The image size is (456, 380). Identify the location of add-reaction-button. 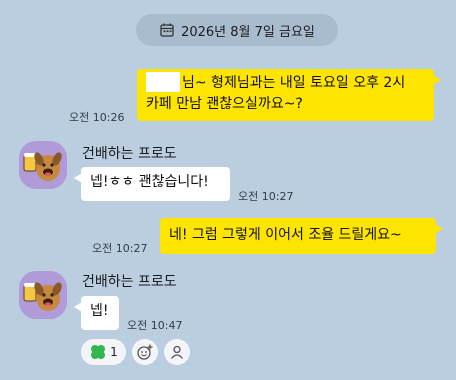
(145, 352).